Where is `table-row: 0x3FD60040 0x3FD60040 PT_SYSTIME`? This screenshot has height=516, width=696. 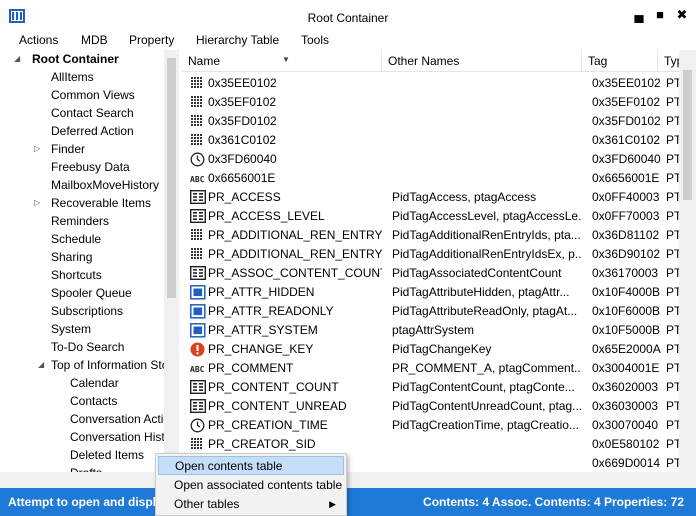 table-row: 0x3FD60040 0x3FD60040 PT_SYSTIME is located at coordinates (431, 159).